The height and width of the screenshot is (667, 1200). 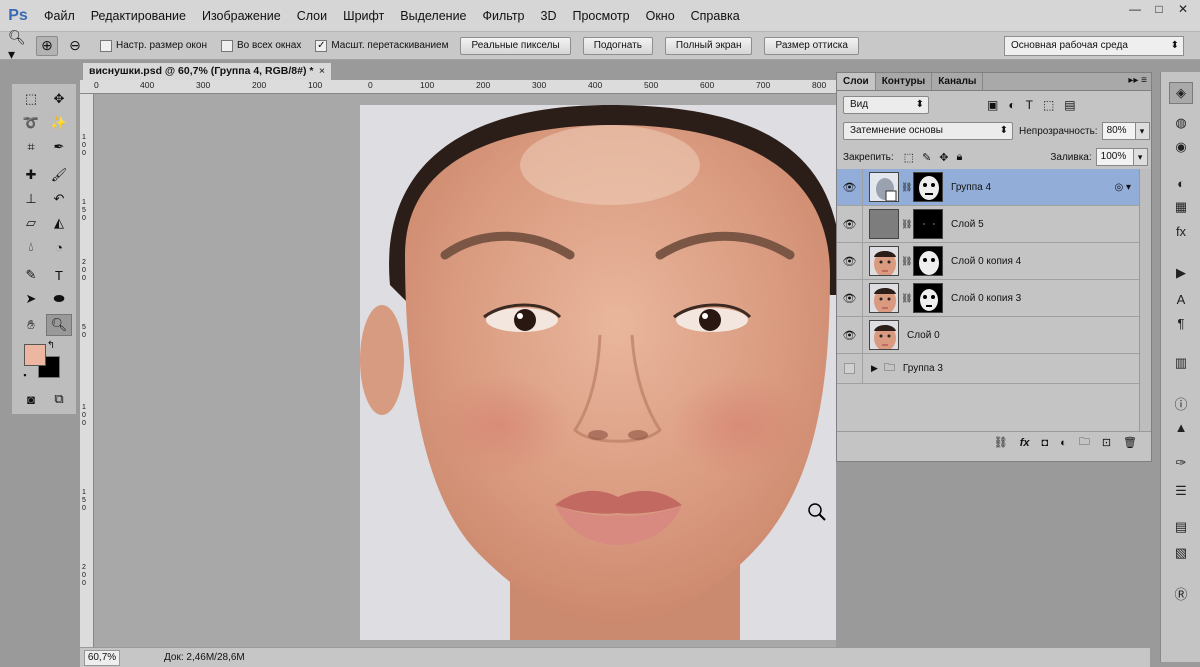 What do you see at coordinates (988, 298) in the screenshot?
I see `layer-row-layer-0-copy-3: 👁︎ ⛓︎ Слой 0 копия 3` at bounding box center [988, 298].